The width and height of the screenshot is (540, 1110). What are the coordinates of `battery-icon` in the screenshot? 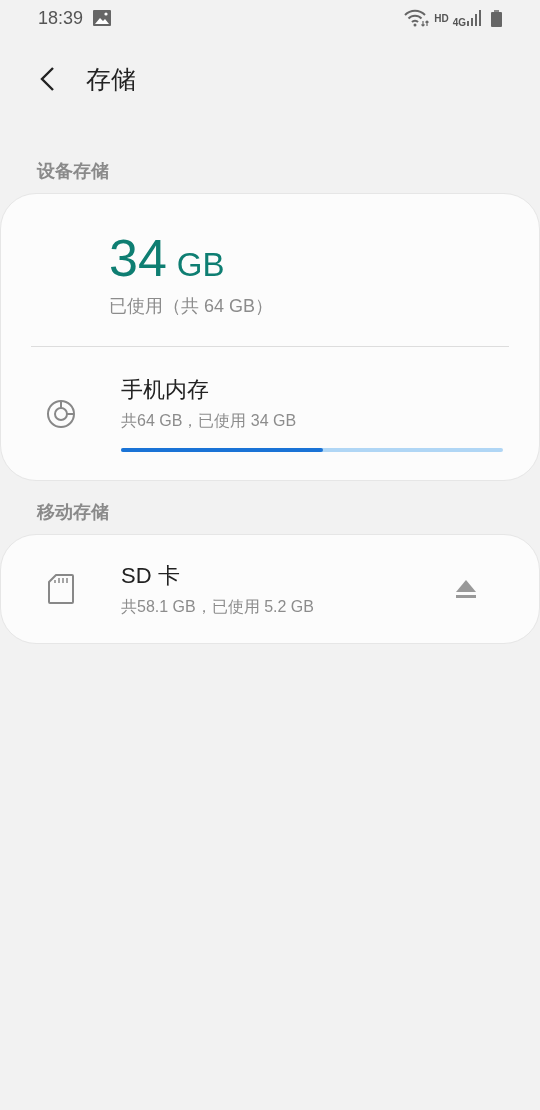 It's located at (496, 18).